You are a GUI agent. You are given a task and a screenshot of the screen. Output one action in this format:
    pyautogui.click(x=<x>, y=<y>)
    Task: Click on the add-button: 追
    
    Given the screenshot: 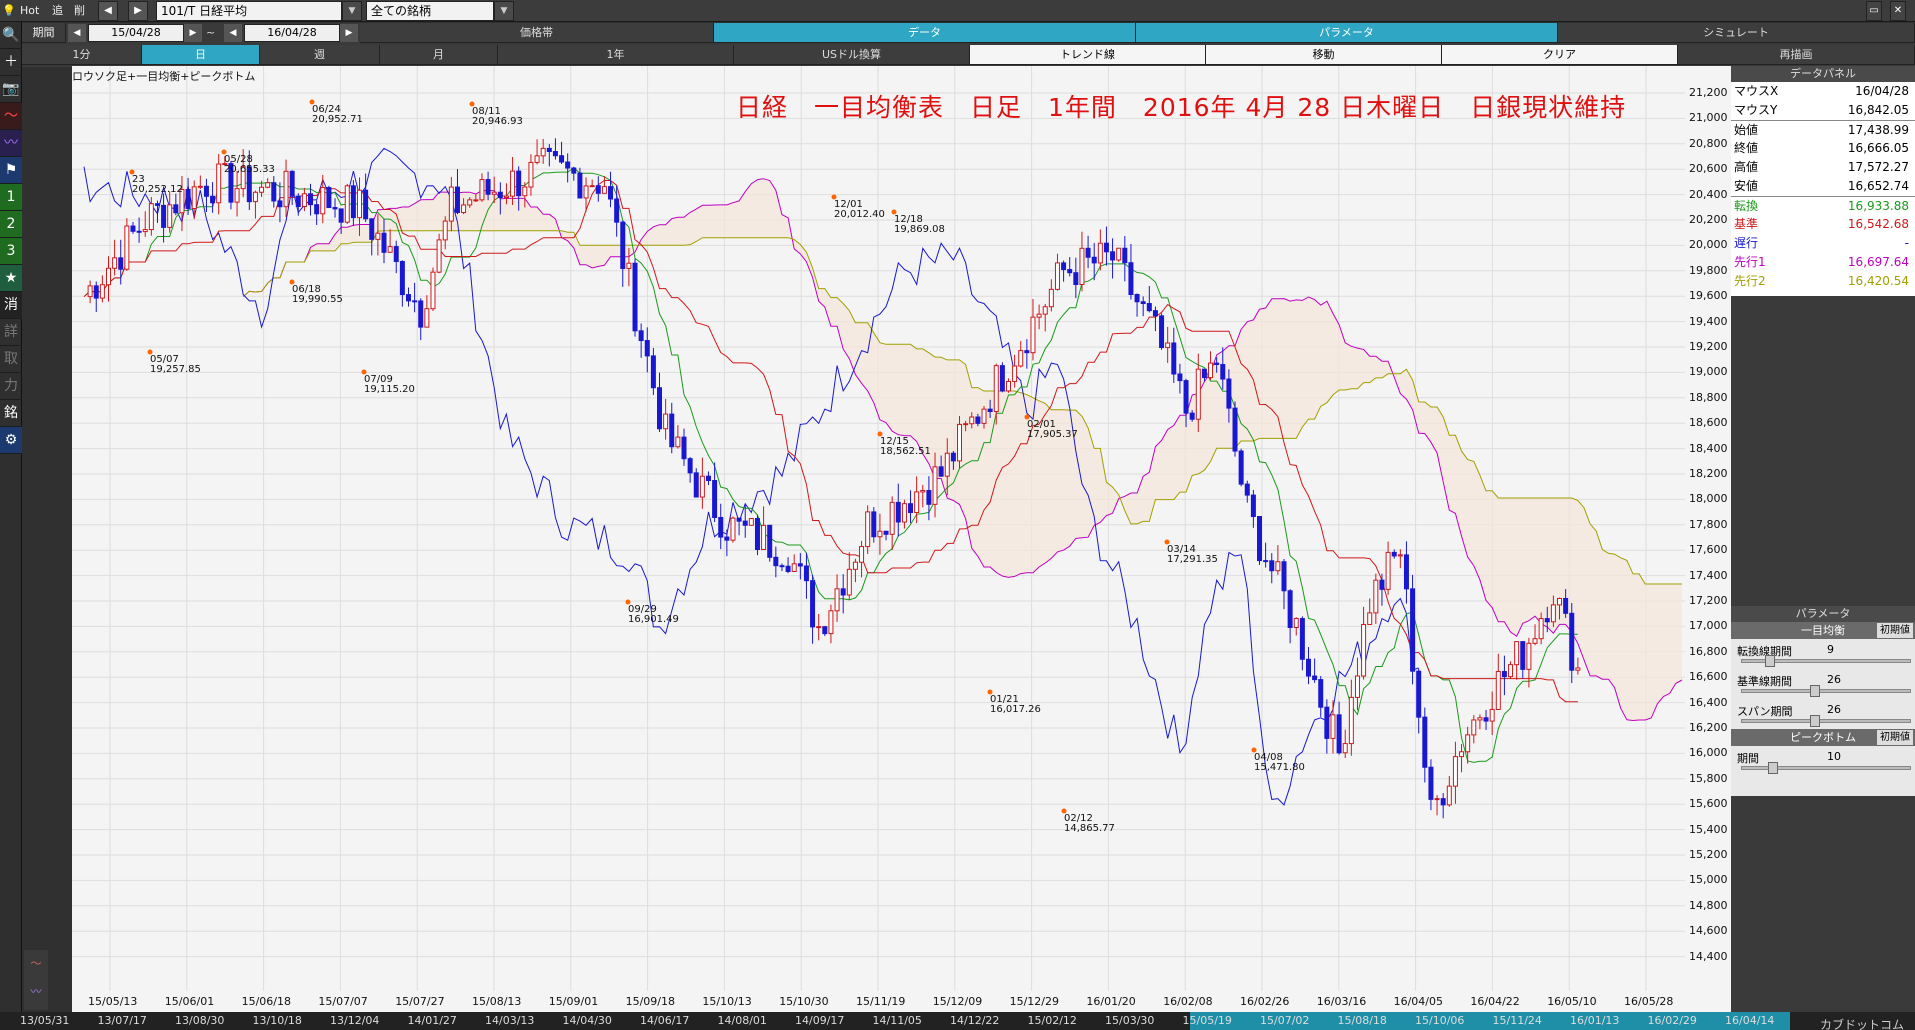 What is the action you would take?
    pyautogui.click(x=57, y=11)
    